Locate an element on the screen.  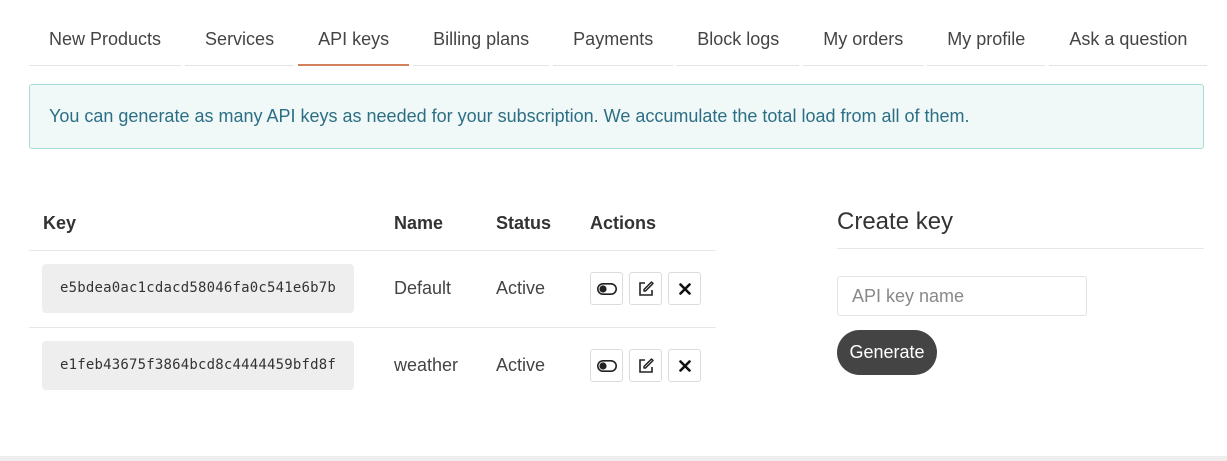
key-name: Default is located at coordinates (423, 288).